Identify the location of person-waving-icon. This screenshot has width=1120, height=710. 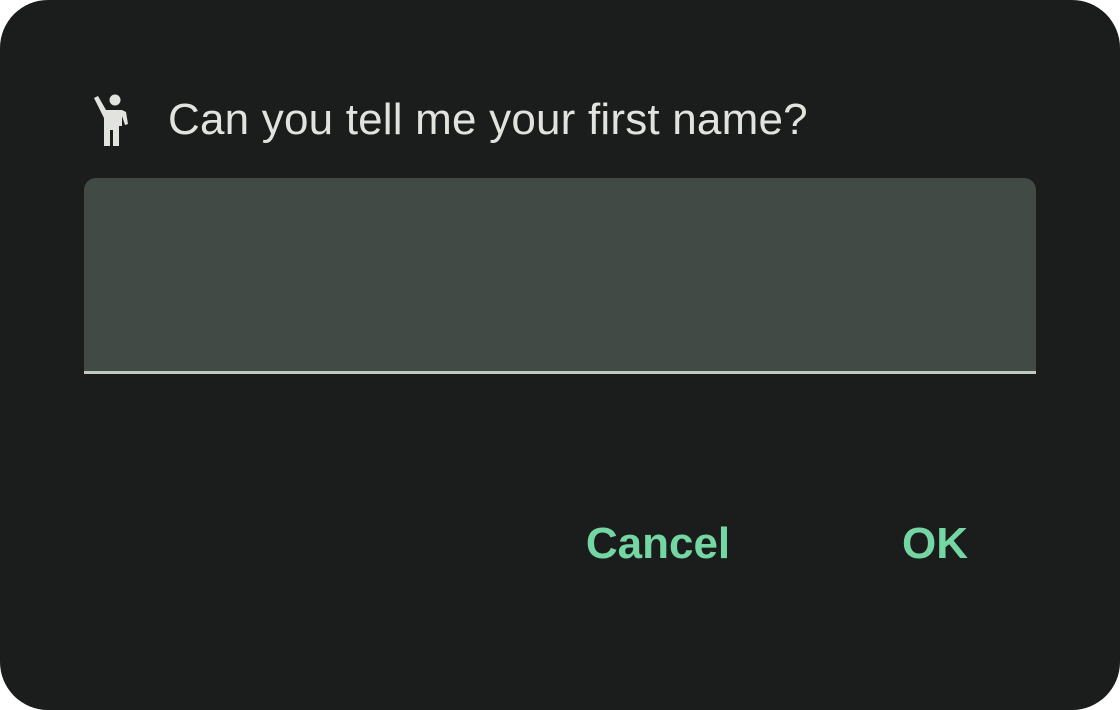
(112, 120).